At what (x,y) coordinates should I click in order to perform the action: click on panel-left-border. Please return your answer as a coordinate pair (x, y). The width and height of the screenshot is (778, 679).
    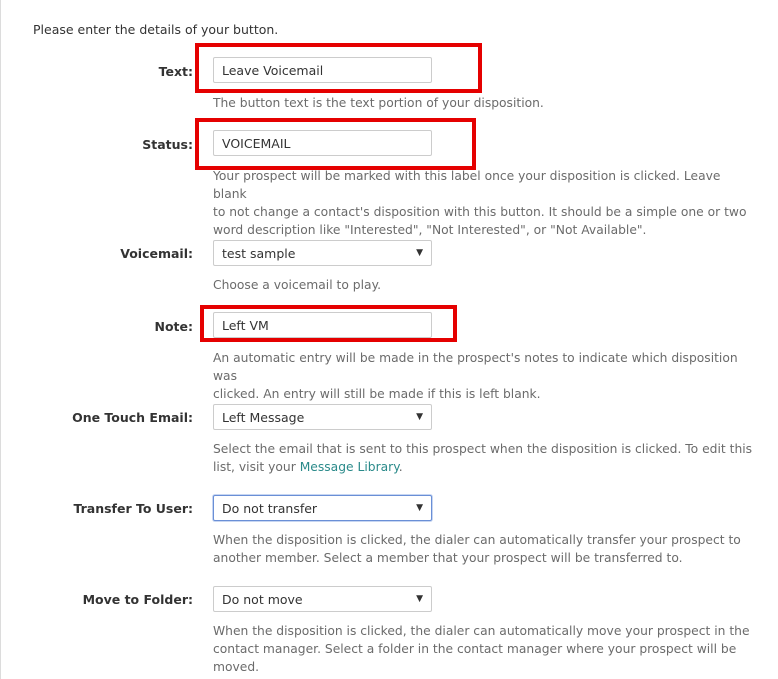
    Looking at the image, I should click on (0, 339).